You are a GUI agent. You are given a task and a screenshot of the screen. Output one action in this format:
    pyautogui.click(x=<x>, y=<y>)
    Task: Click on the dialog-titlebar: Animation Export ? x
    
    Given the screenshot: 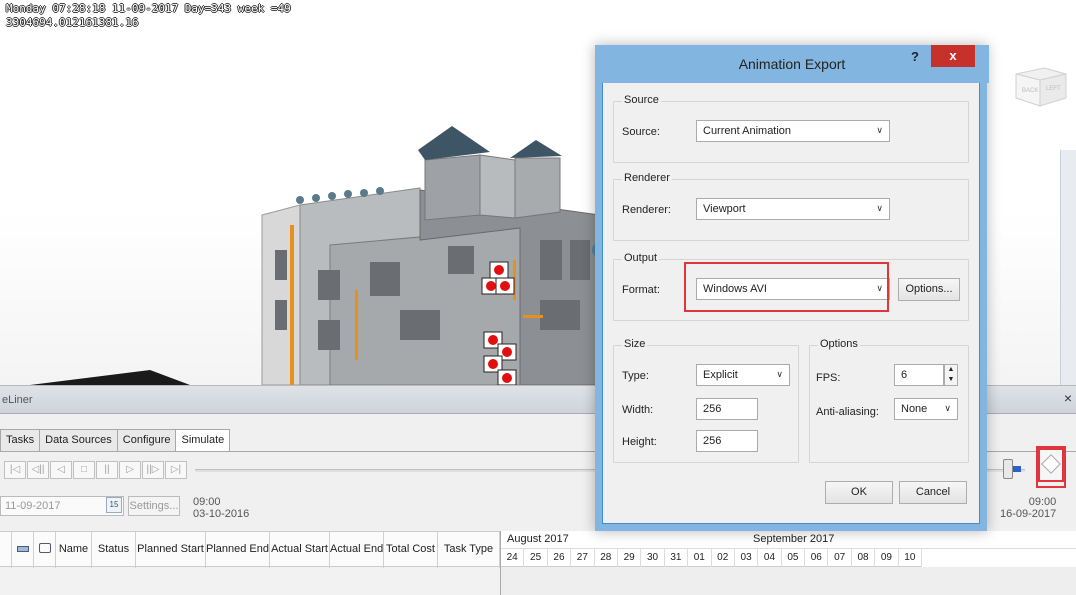 What is the action you would take?
    pyautogui.click(x=792, y=64)
    